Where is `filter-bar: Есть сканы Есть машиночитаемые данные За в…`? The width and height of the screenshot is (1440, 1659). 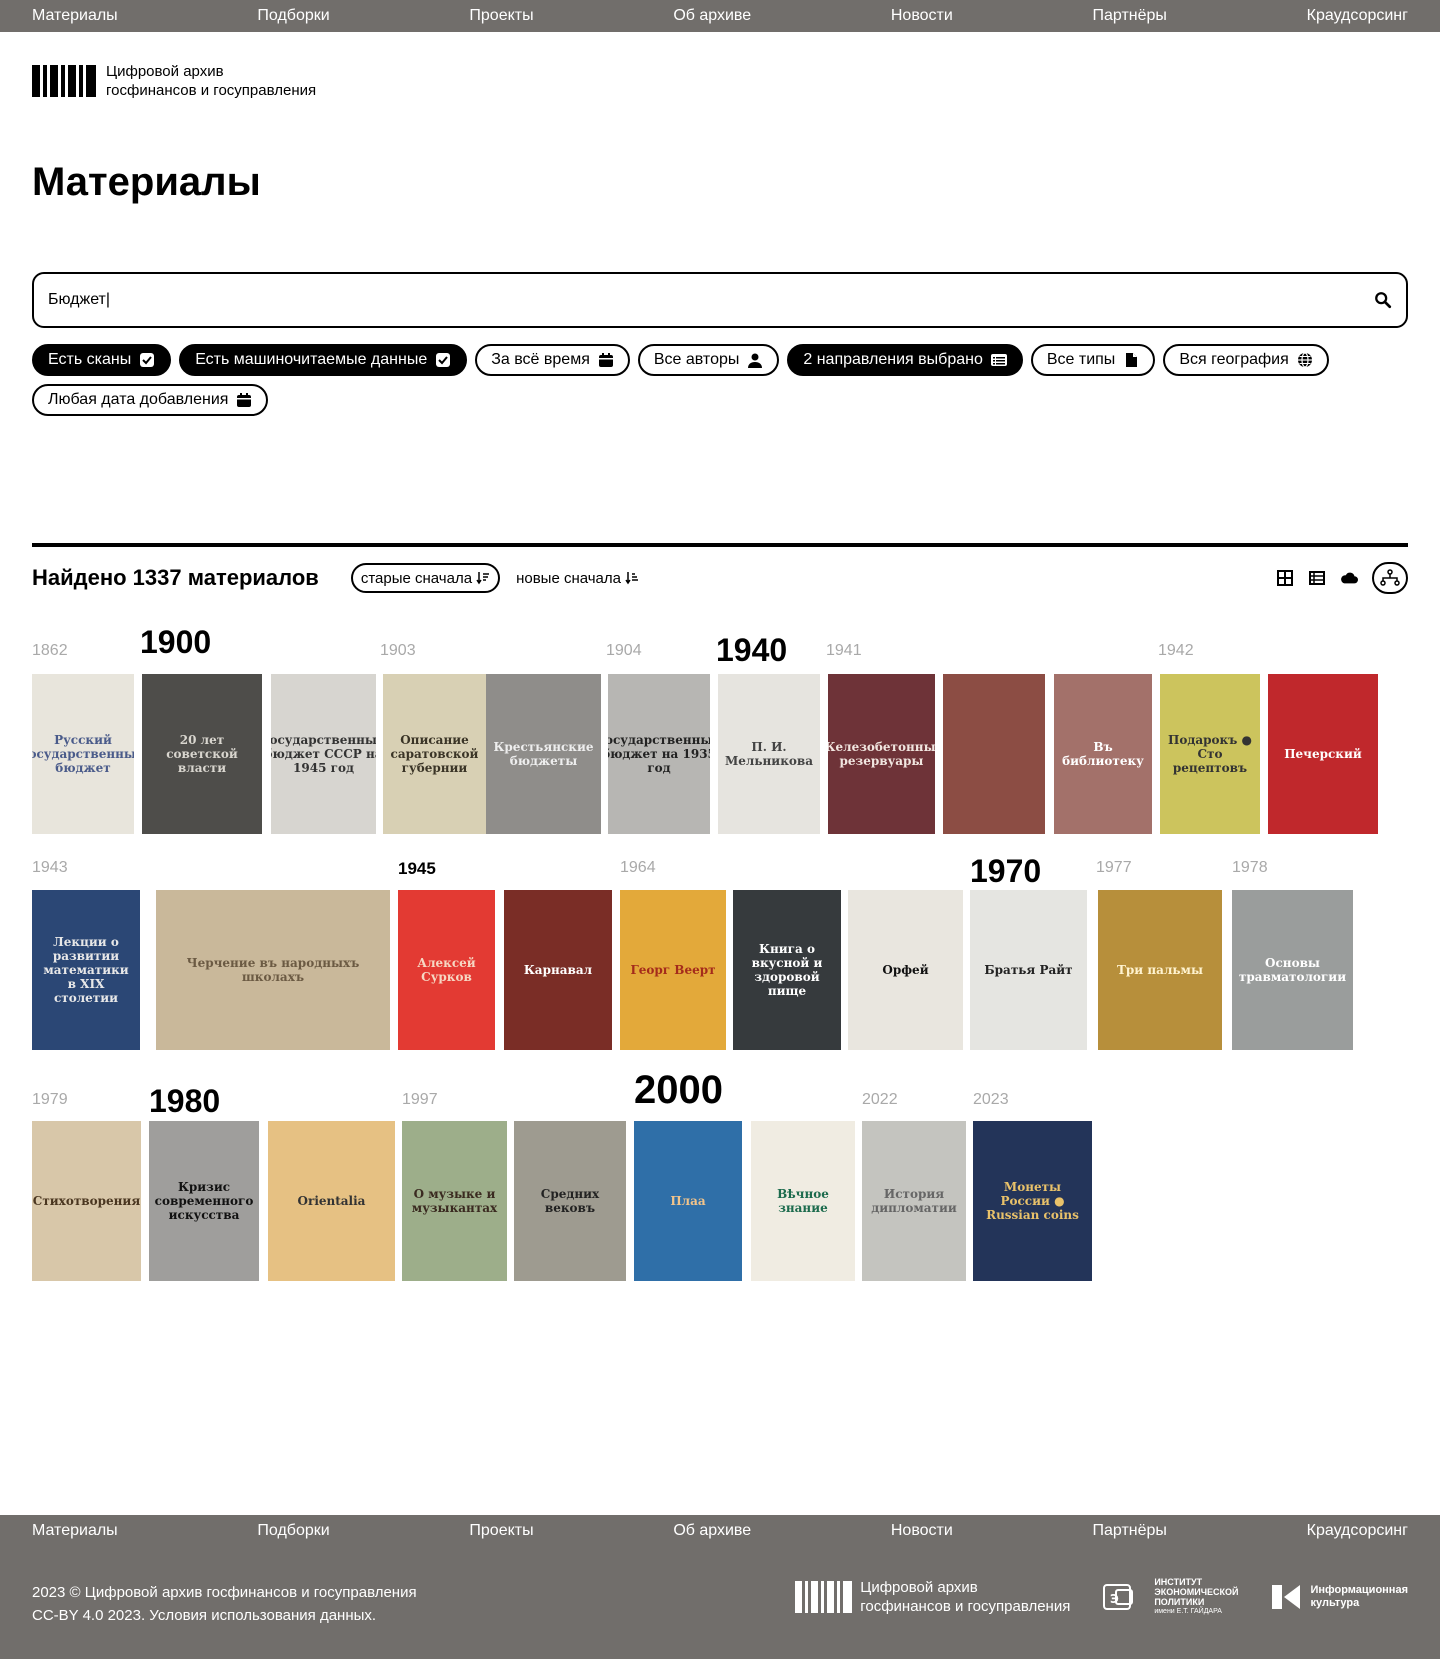 filter-bar: Есть сканы Есть машиночитаемые данные За в… is located at coordinates (727, 380).